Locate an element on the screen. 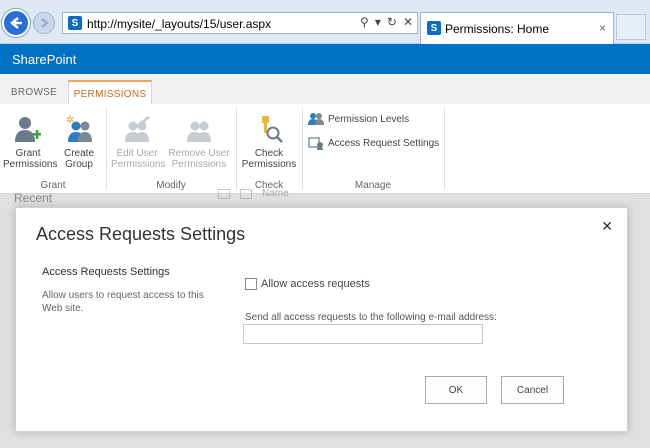  access-request-settings-icon is located at coordinates (315, 143).